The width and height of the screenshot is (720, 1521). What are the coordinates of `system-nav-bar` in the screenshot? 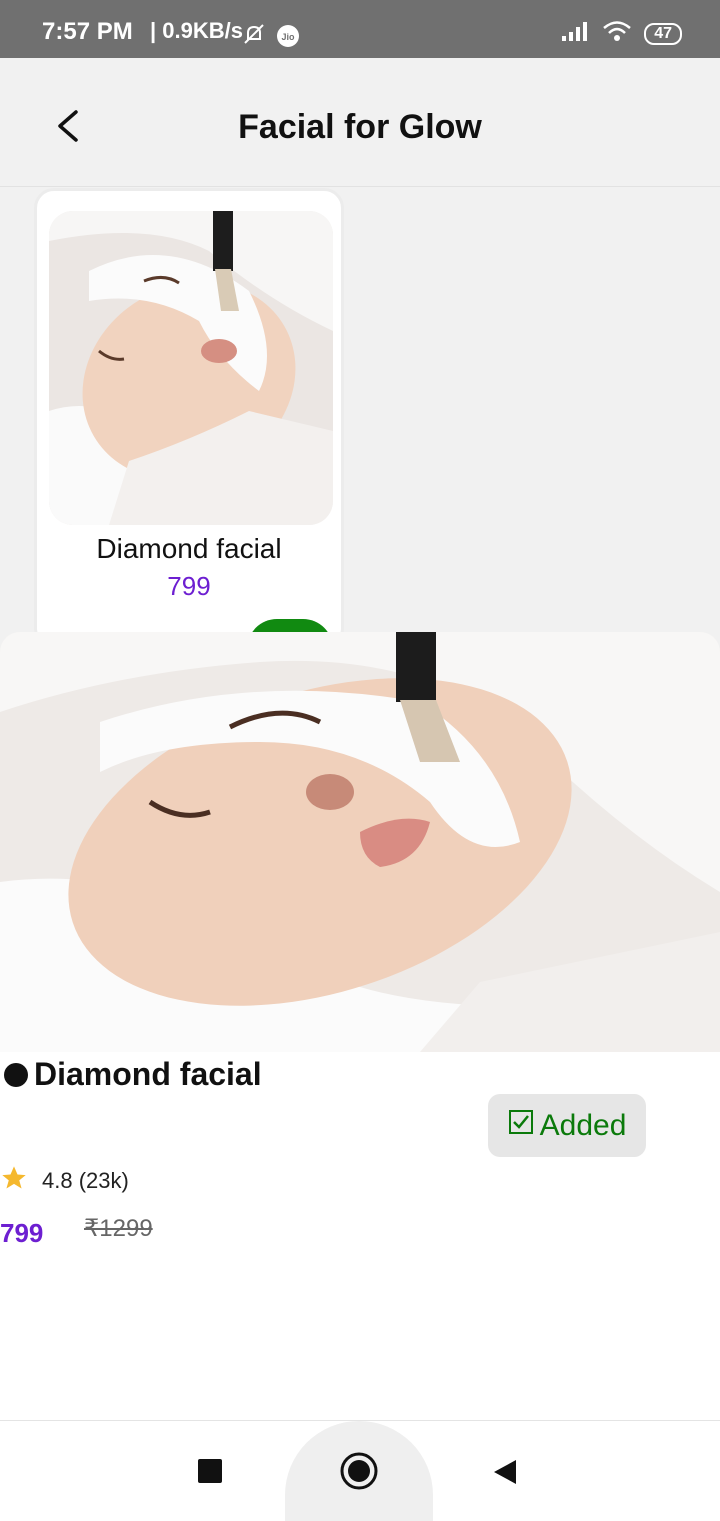 It's located at (360, 1470).